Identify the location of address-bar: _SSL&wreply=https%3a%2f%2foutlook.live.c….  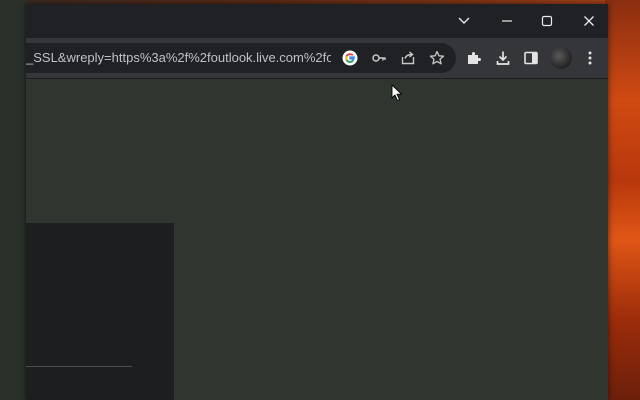
(241, 58).